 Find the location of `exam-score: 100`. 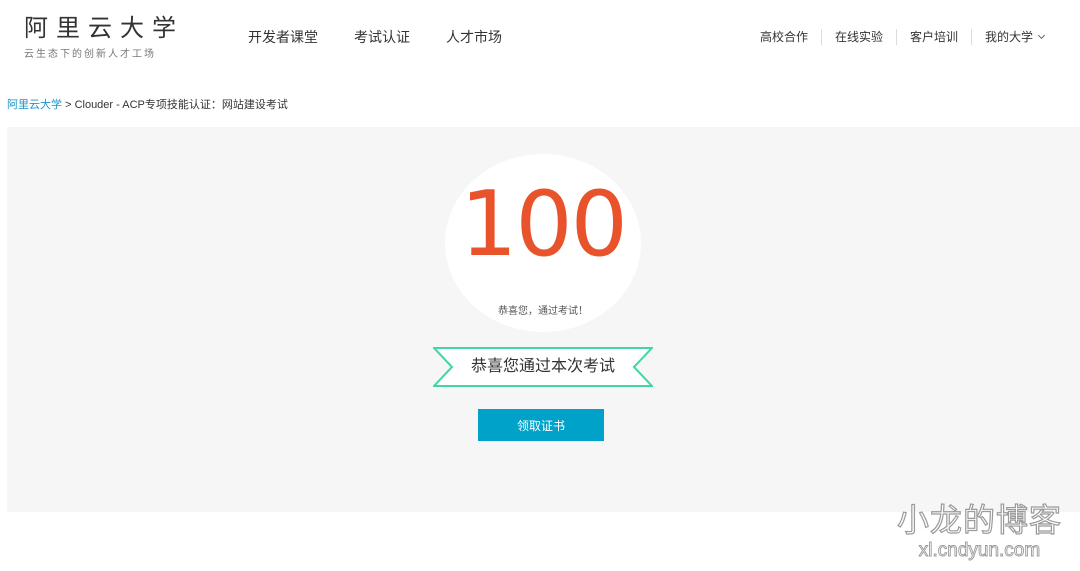

exam-score: 100 is located at coordinates (544, 224).